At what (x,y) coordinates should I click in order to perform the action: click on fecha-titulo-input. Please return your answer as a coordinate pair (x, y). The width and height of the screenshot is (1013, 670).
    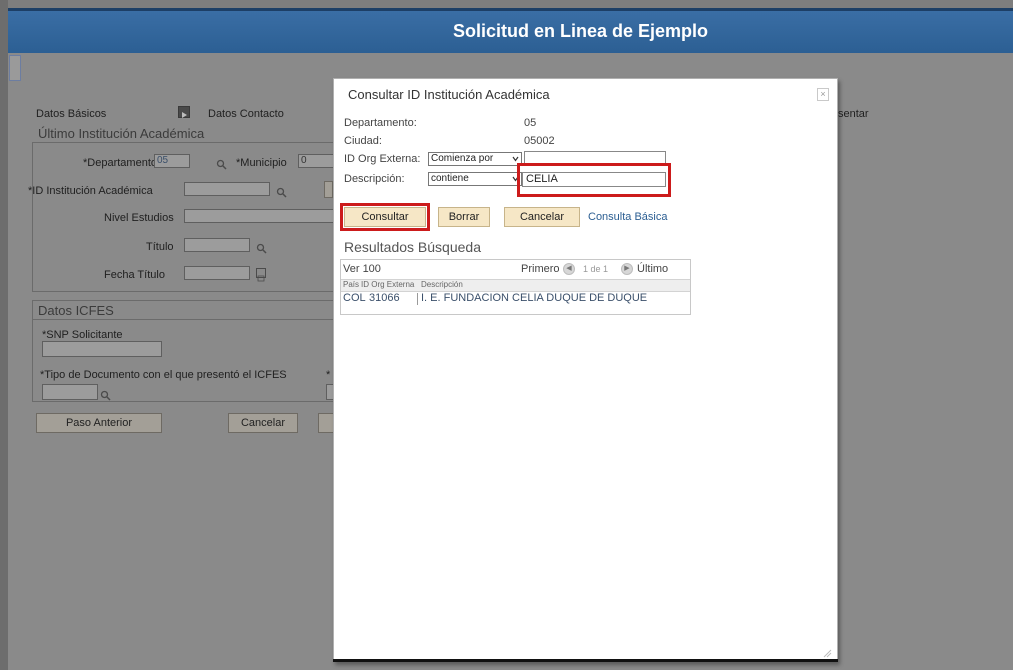
    Looking at the image, I should click on (217, 273).